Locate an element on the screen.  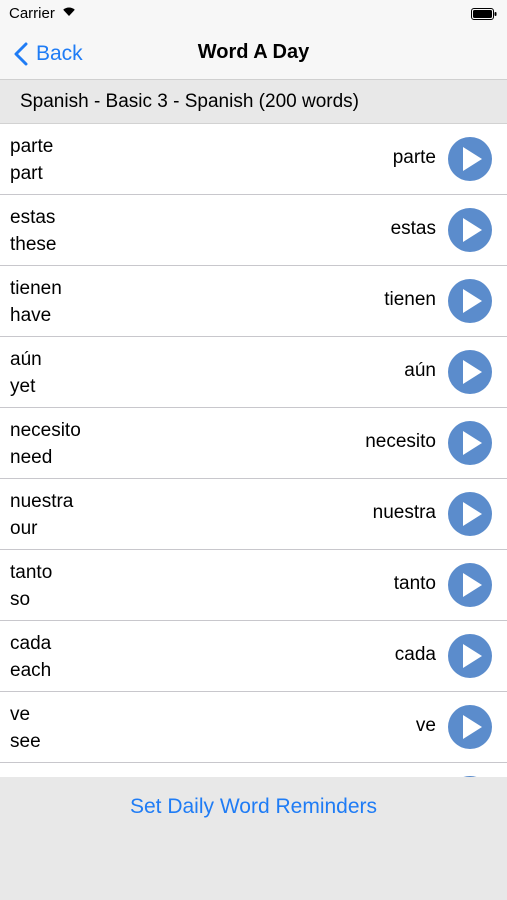
set-reminders-button: Set Daily Word Reminders is located at coordinates (253, 807).